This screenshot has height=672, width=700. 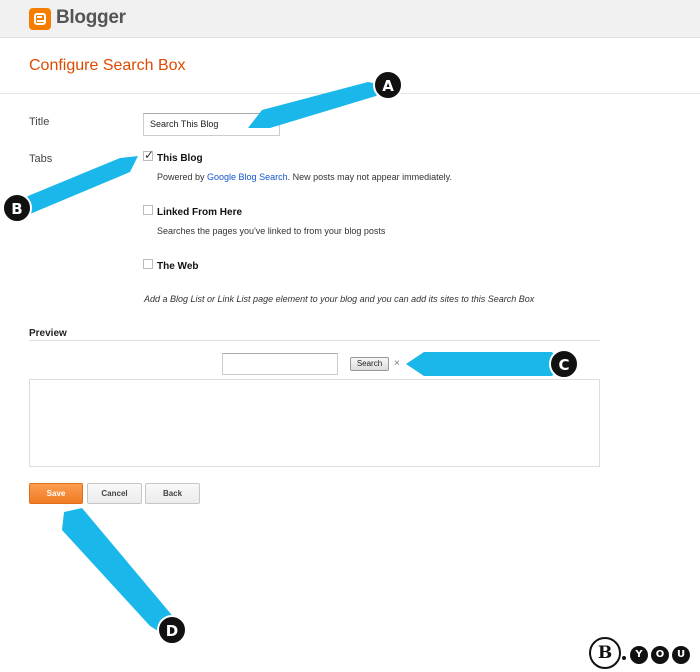 I want to click on cancel-button: Cancel, so click(x=114, y=493).